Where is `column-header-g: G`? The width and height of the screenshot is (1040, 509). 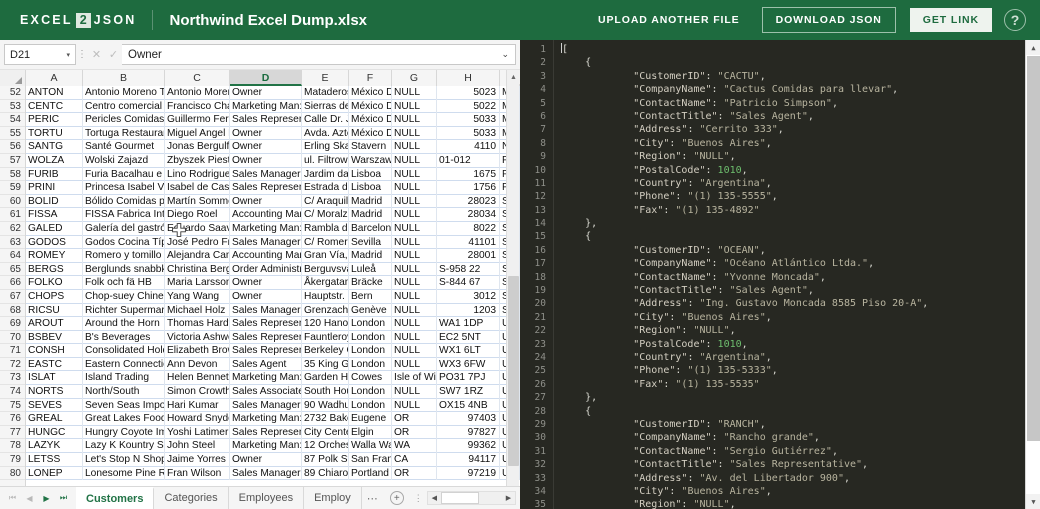
column-header-g: G is located at coordinates (414, 78).